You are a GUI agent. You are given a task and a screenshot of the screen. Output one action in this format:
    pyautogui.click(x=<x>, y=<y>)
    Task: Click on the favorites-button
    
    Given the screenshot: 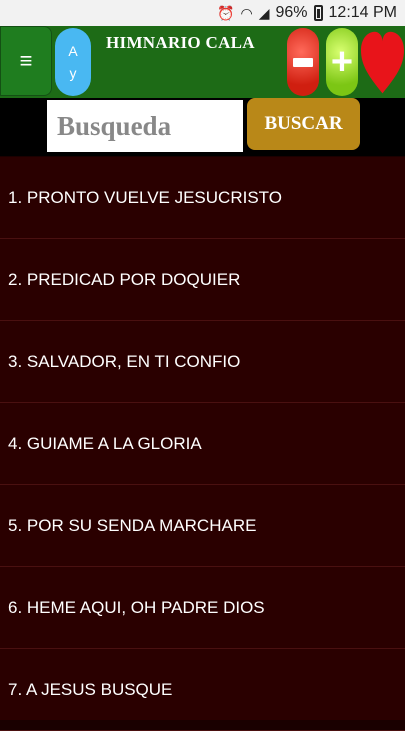 What is the action you would take?
    pyautogui.click(x=382, y=63)
    